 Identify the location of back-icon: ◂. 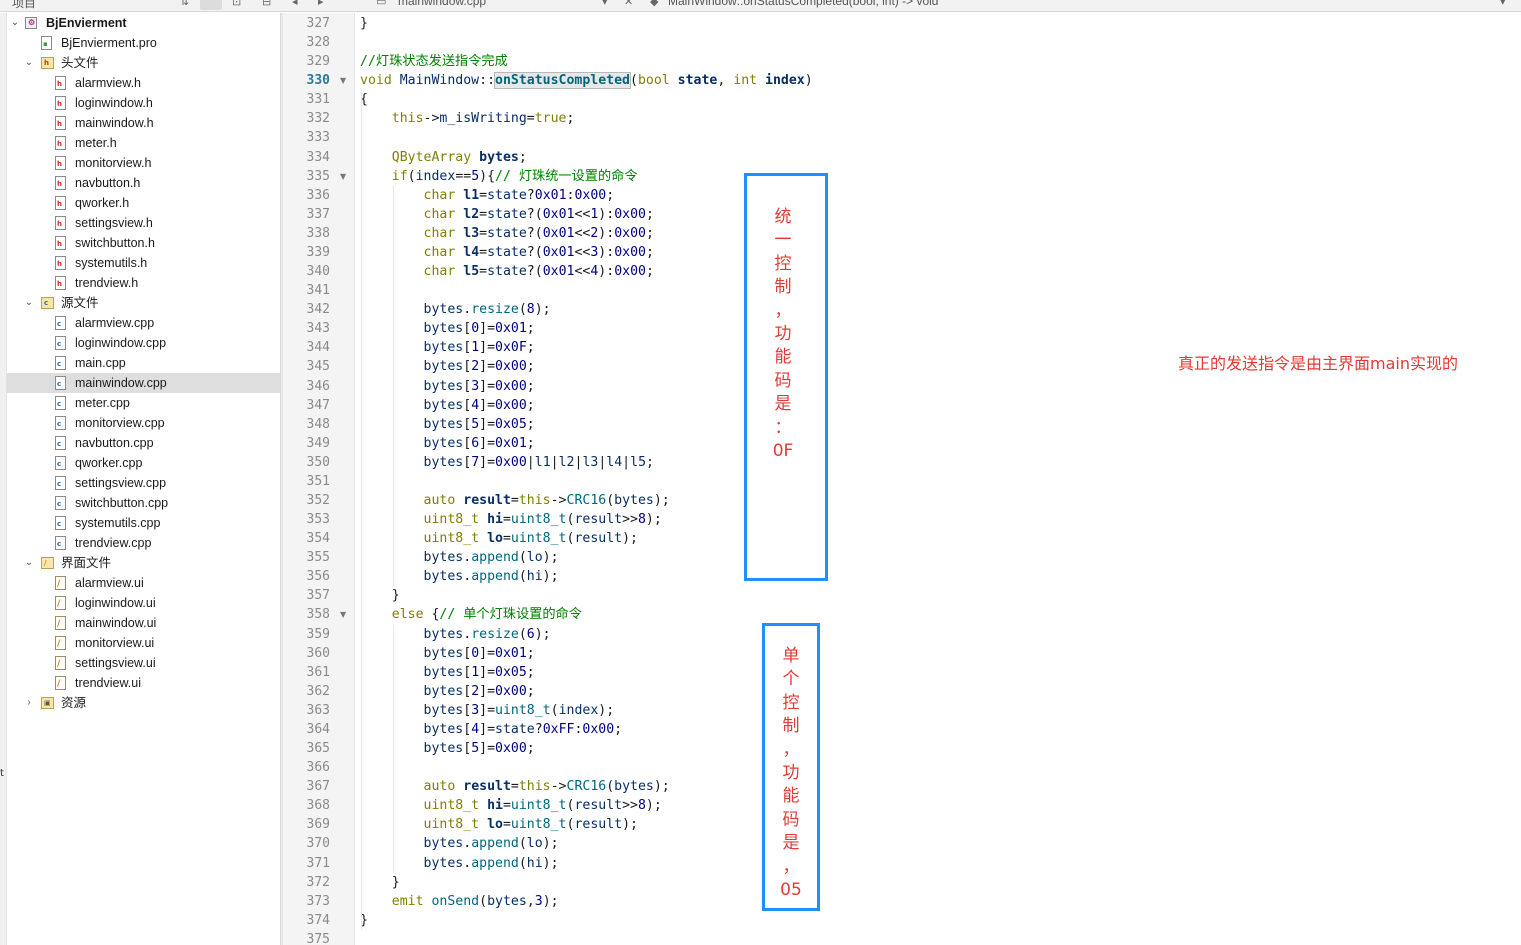
(295, 4).